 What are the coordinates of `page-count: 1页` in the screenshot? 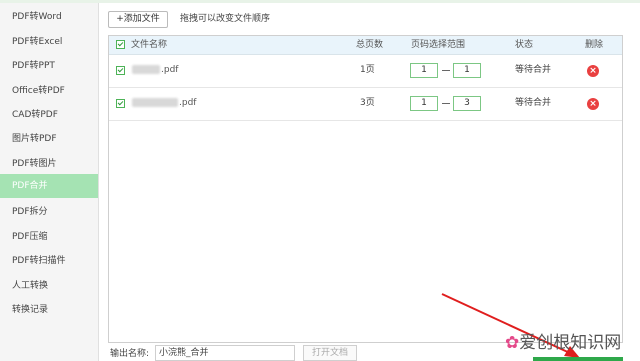 It's located at (367, 70).